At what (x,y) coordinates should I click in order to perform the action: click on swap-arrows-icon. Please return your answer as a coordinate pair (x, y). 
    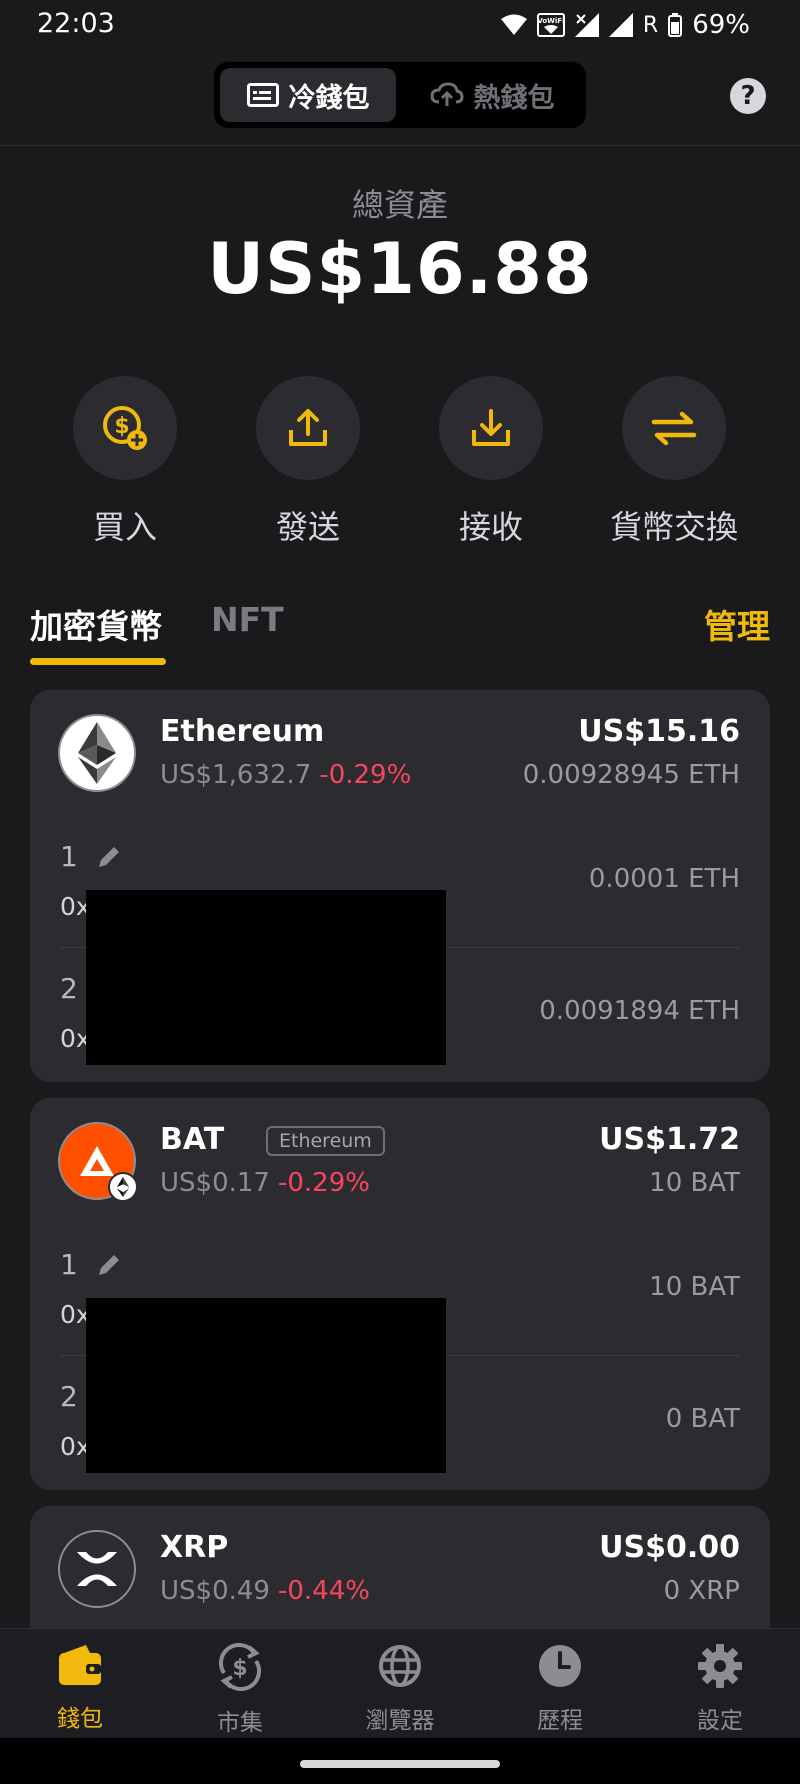
    Looking at the image, I should click on (674, 428).